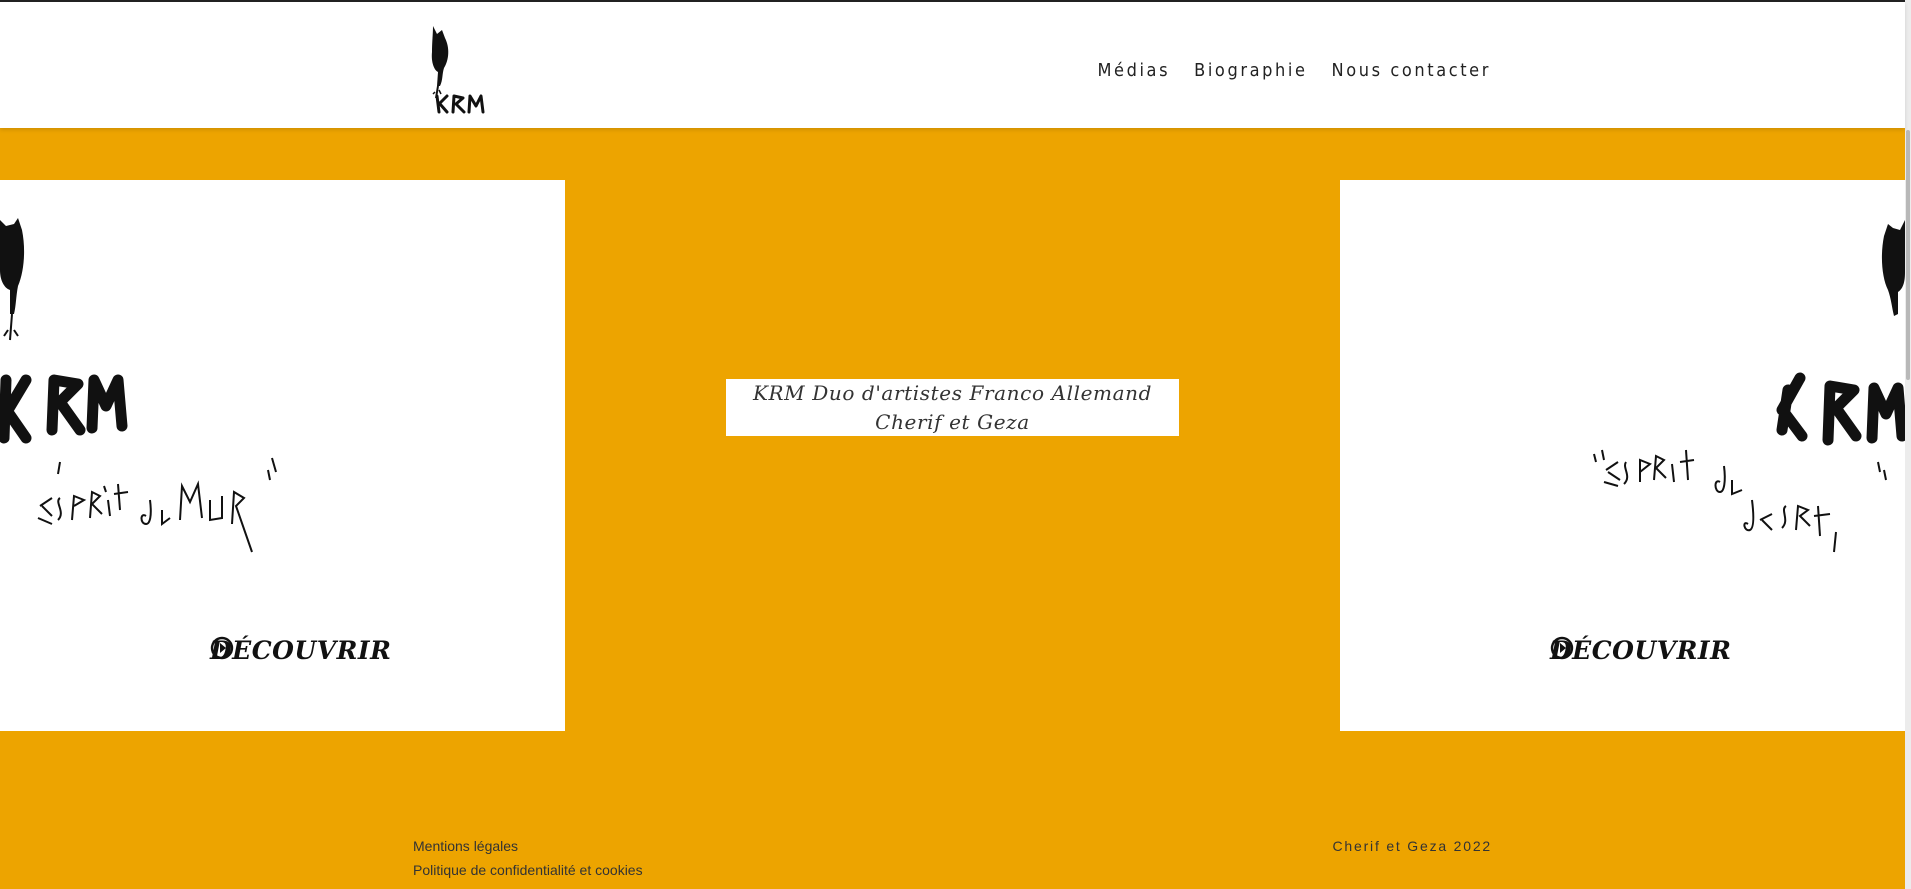  What do you see at coordinates (465, 846) in the screenshot?
I see `mentions-legales-link: Mentions légales` at bounding box center [465, 846].